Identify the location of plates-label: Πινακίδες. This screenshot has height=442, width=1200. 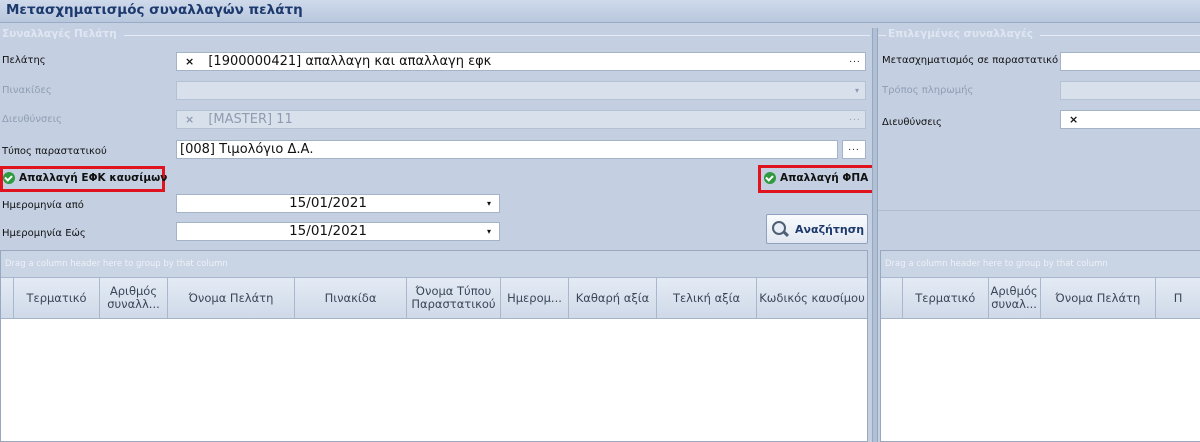
(27, 90).